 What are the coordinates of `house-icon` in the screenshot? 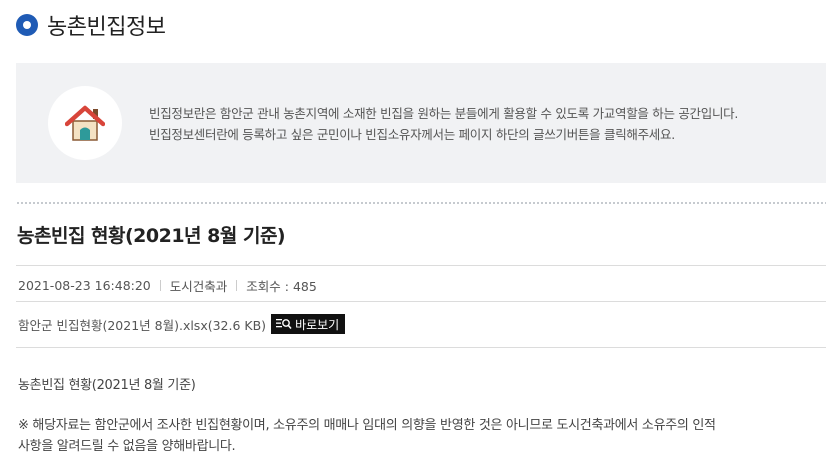 It's located at (85, 123).